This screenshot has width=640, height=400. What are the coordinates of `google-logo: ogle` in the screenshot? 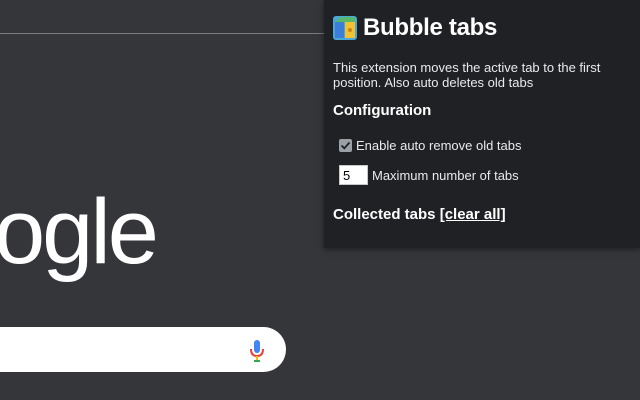 It's located at (79, 232).